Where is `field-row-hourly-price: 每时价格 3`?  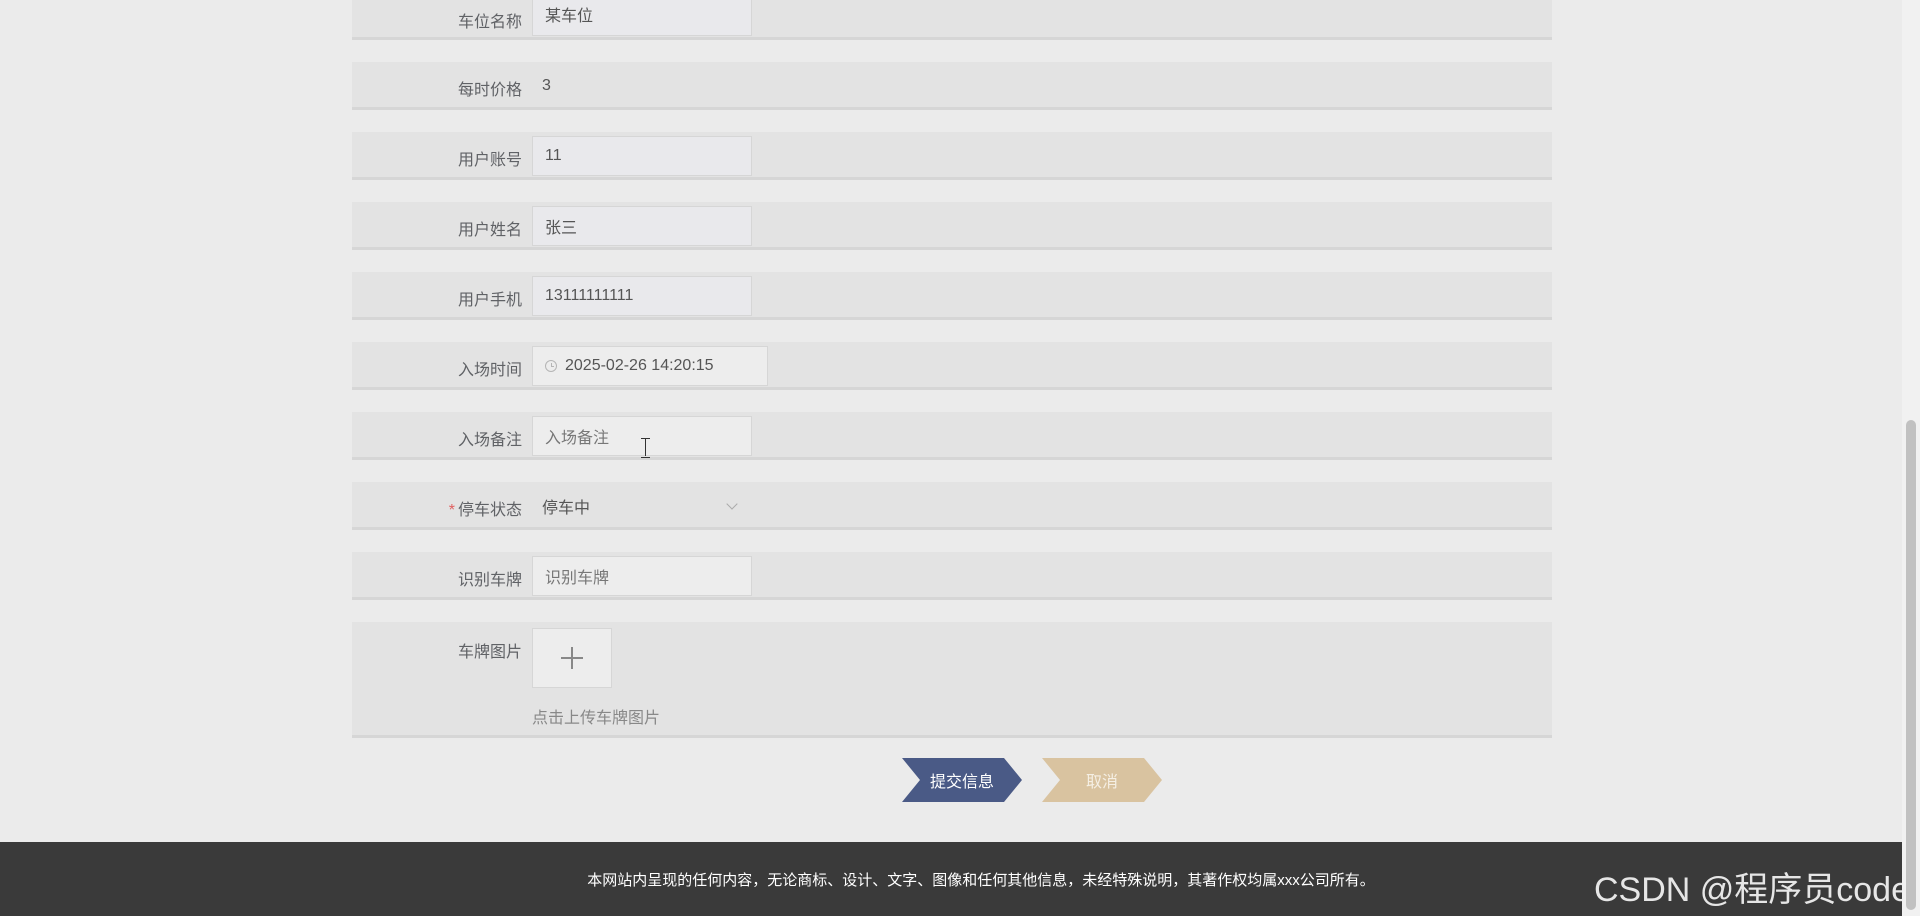 field-row-hourly-price: 每时价格 3 is located at coordinates (952, 86).